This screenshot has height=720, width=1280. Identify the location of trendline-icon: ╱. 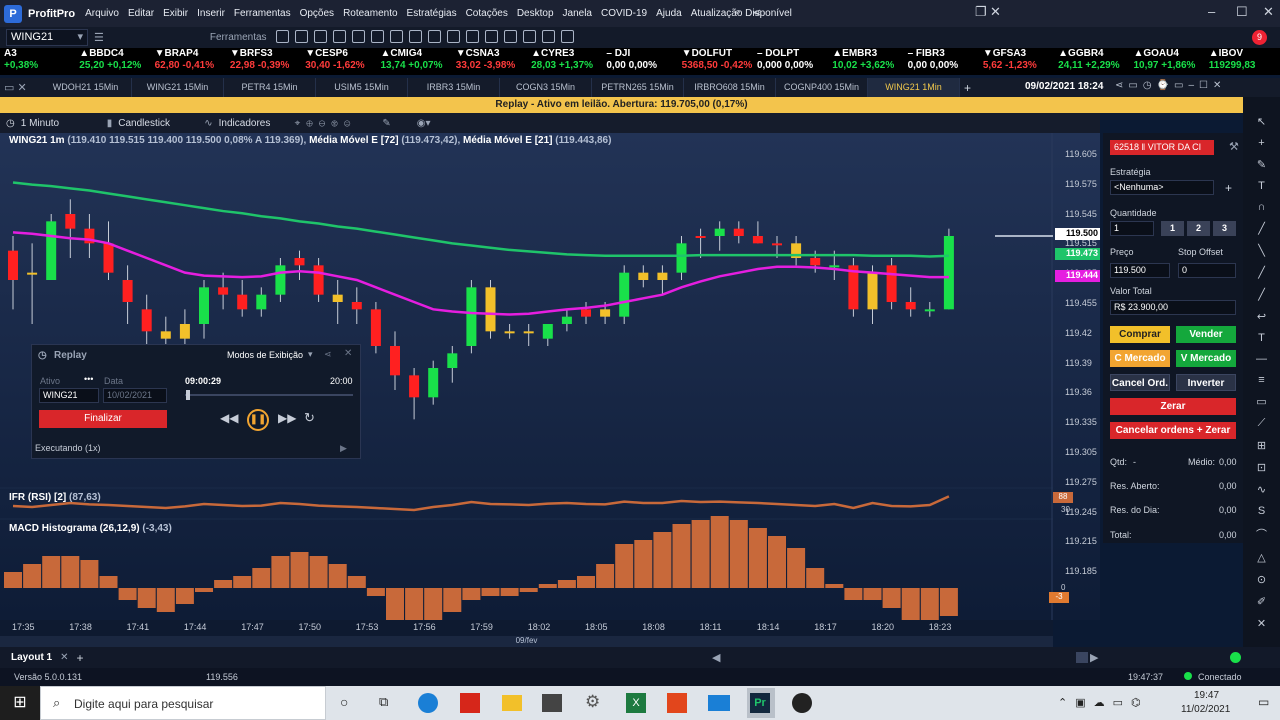
(1261, 228).